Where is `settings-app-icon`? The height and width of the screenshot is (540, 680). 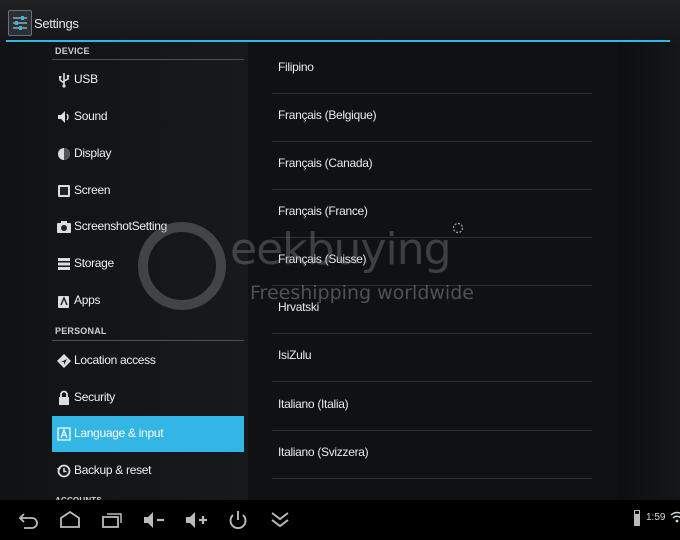
settings-app-icon is located at coordinates (20, 23).